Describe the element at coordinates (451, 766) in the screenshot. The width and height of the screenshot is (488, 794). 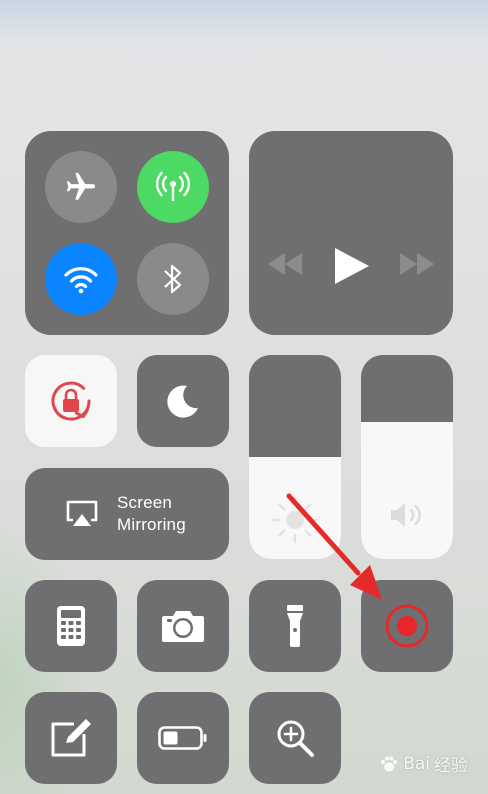
I see `watermark-suffix: 经验` at that location.